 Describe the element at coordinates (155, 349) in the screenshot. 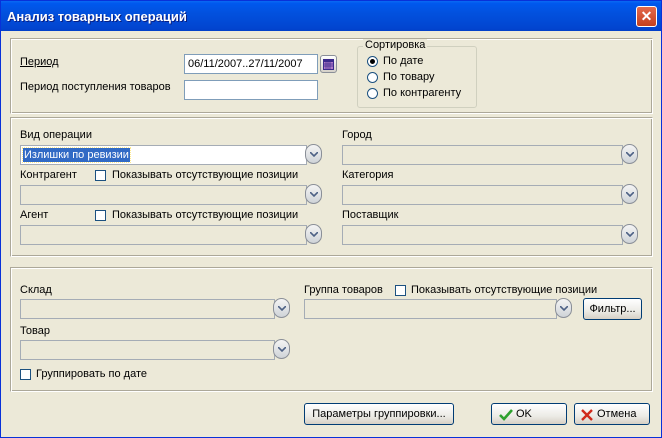

I see `product-select` at that location.